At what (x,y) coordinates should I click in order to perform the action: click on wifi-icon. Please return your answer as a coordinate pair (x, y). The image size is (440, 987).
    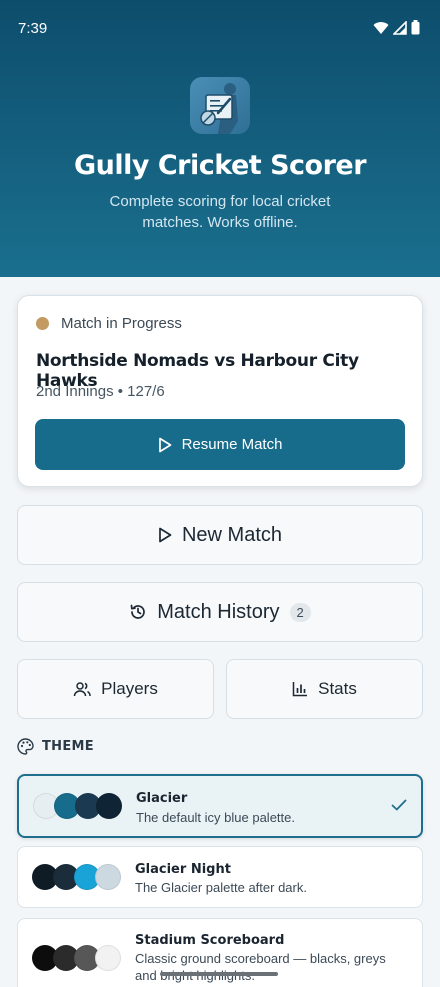
    Looking at the image, I should click on (381, 27).